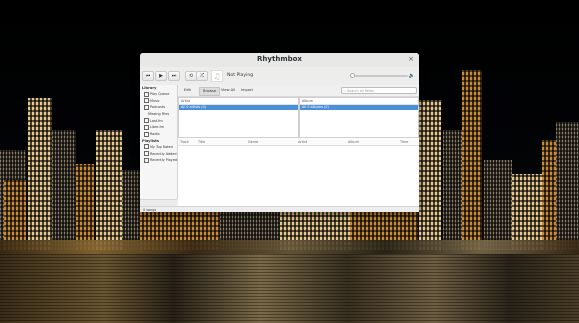 The height and width of the screenshot is (323, 579). Describe the element at coordinates (146, 134) in the screenshot. I see `radio-icon` at that location.